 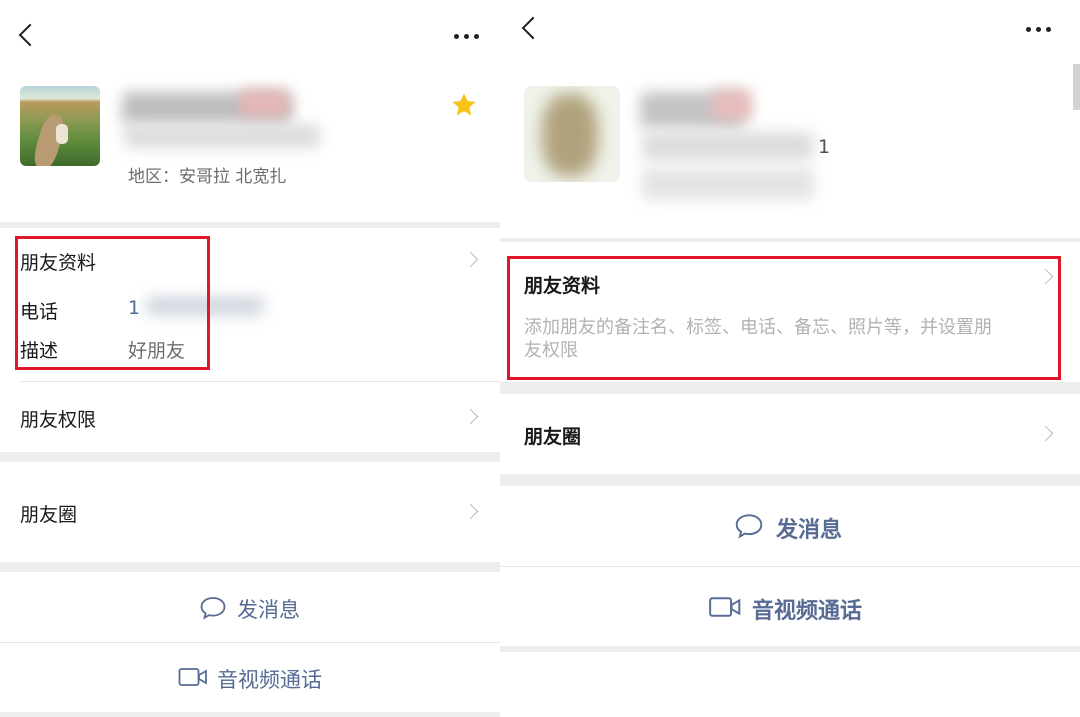 What do you see at coordinates (464, 105) in the screenshot?
I see `star-icon` at bounding box center [464, 105].